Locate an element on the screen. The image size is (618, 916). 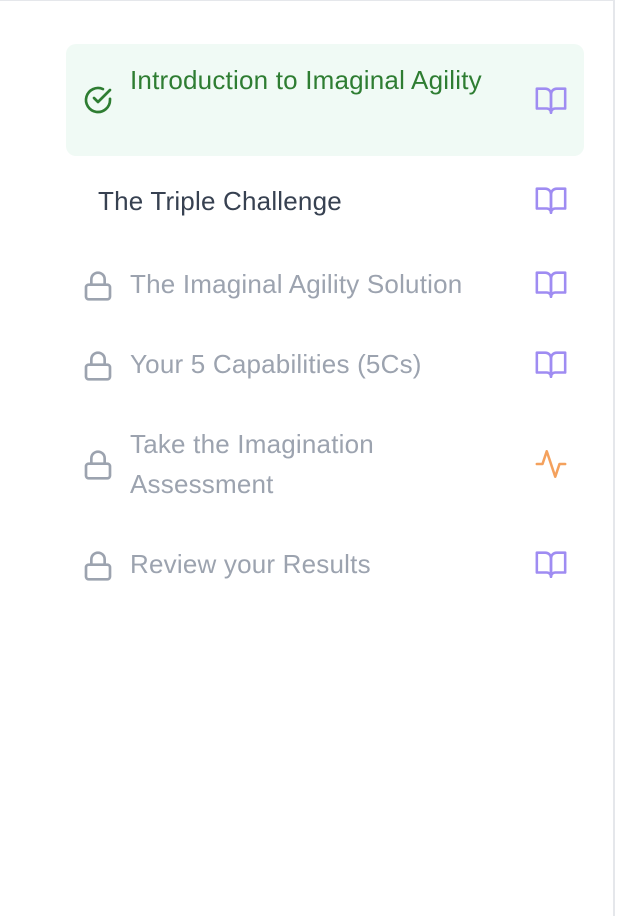
lesson-item-imaginal-agility-solution: The Imaginal Agility Solution is located at coordinates (325, 284).